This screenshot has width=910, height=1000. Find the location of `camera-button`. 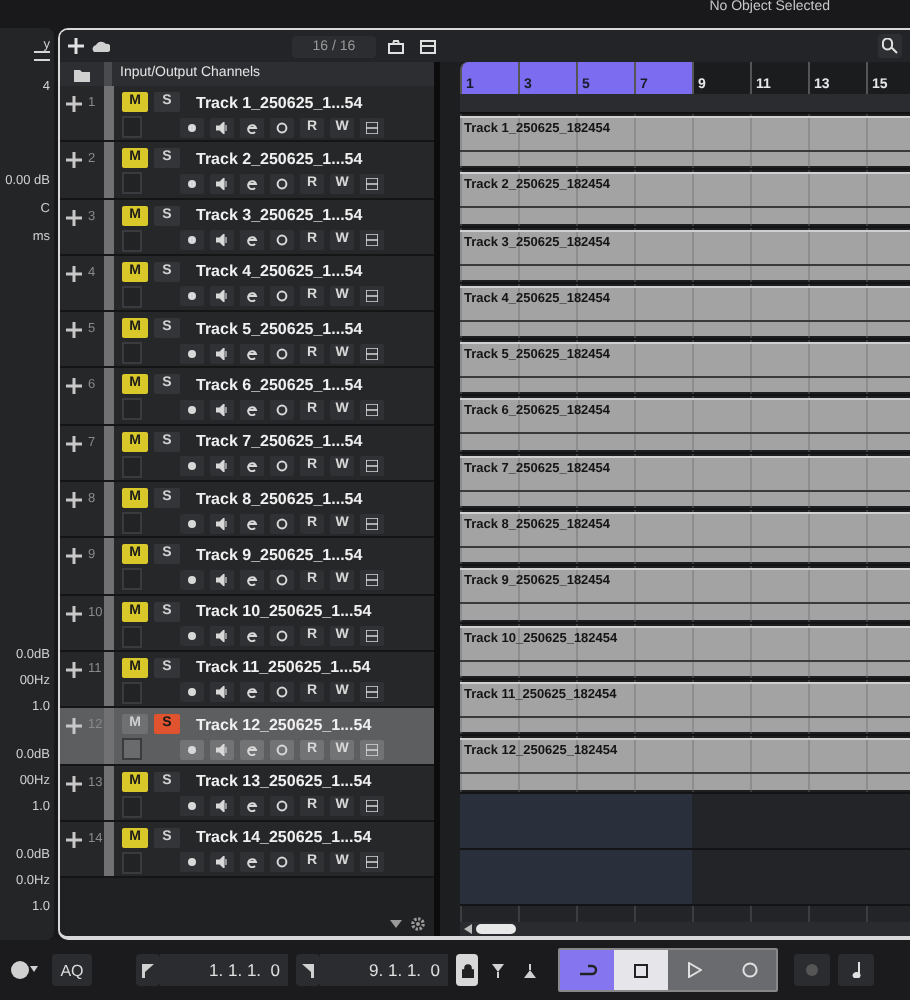

camera-button is located at coordinates (396, 46).